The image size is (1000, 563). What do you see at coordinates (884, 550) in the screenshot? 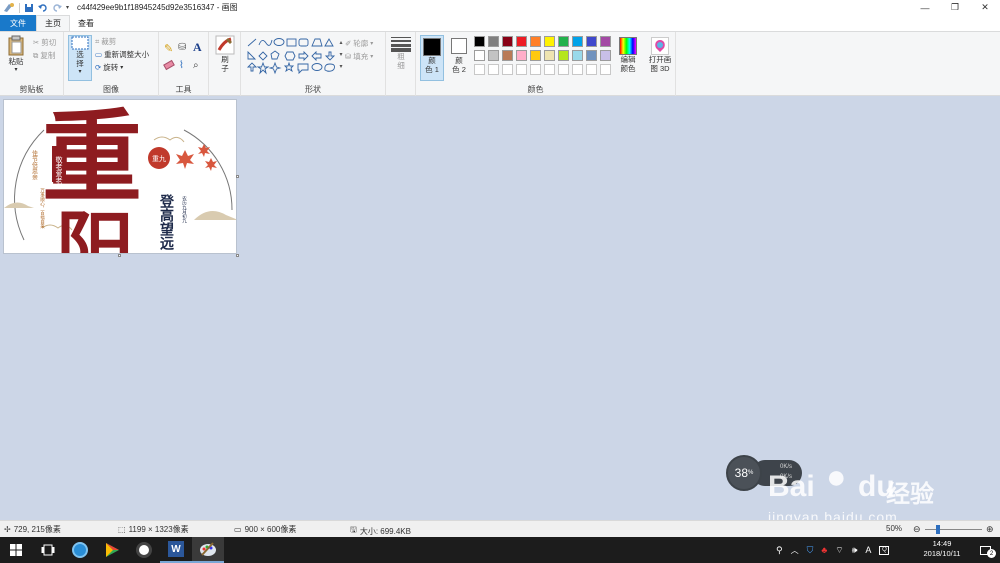
I see `keyboard-icon: Q` at bounding box center [884, 550].